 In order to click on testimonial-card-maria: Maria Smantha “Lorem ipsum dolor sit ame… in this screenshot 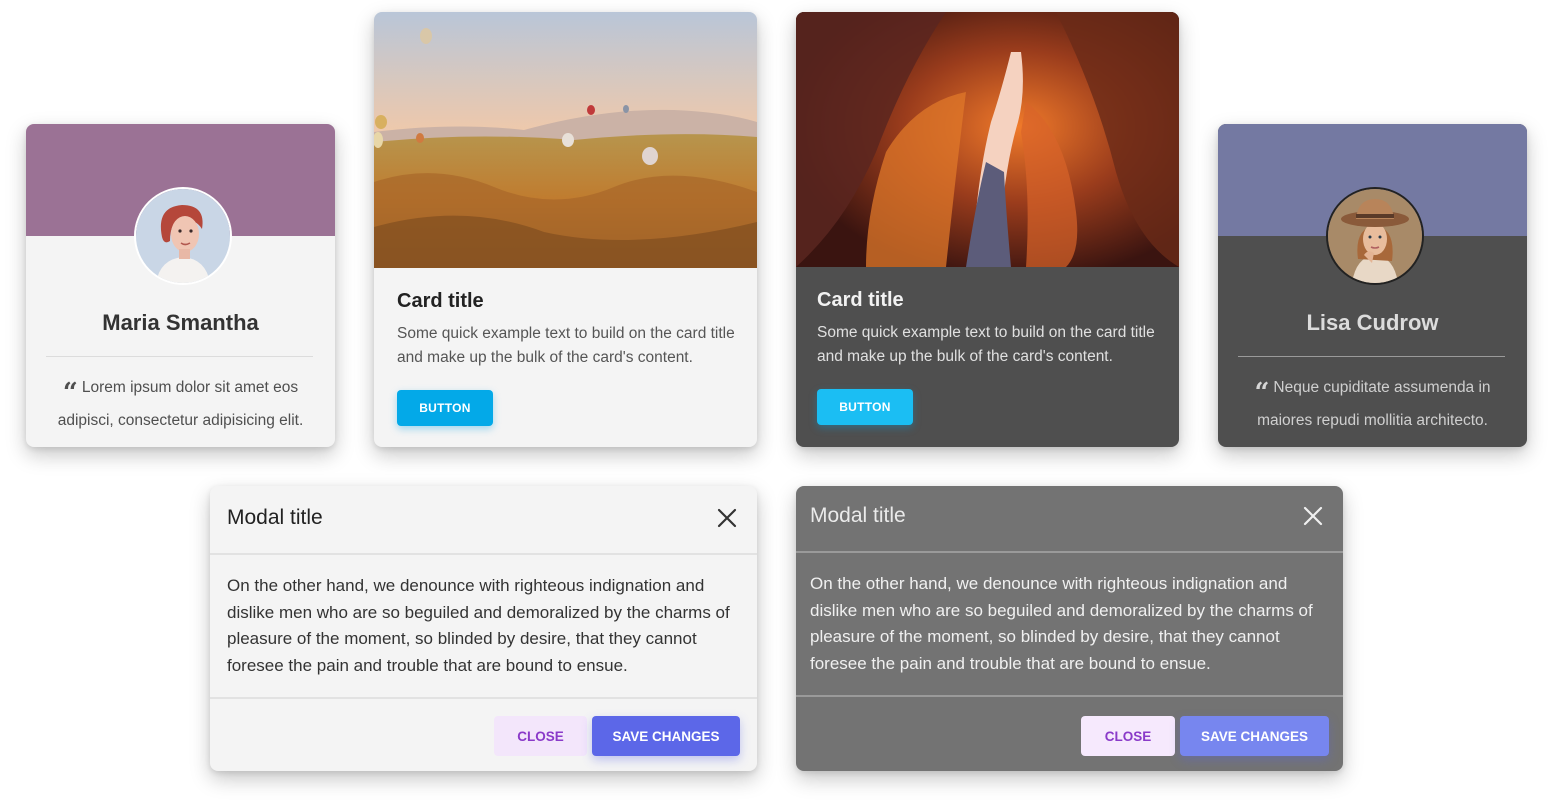, I will do `click(180, 285)`.